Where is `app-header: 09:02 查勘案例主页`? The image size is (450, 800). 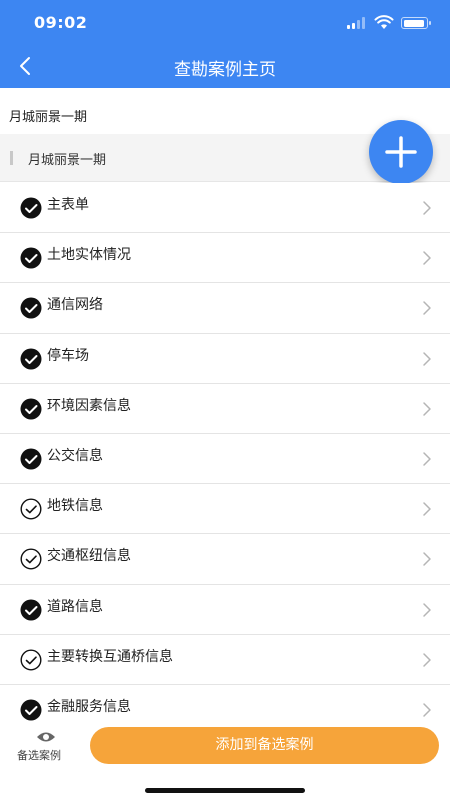
app-header: 09:02 查勘案例主页 is located at coordinates (225, 44).